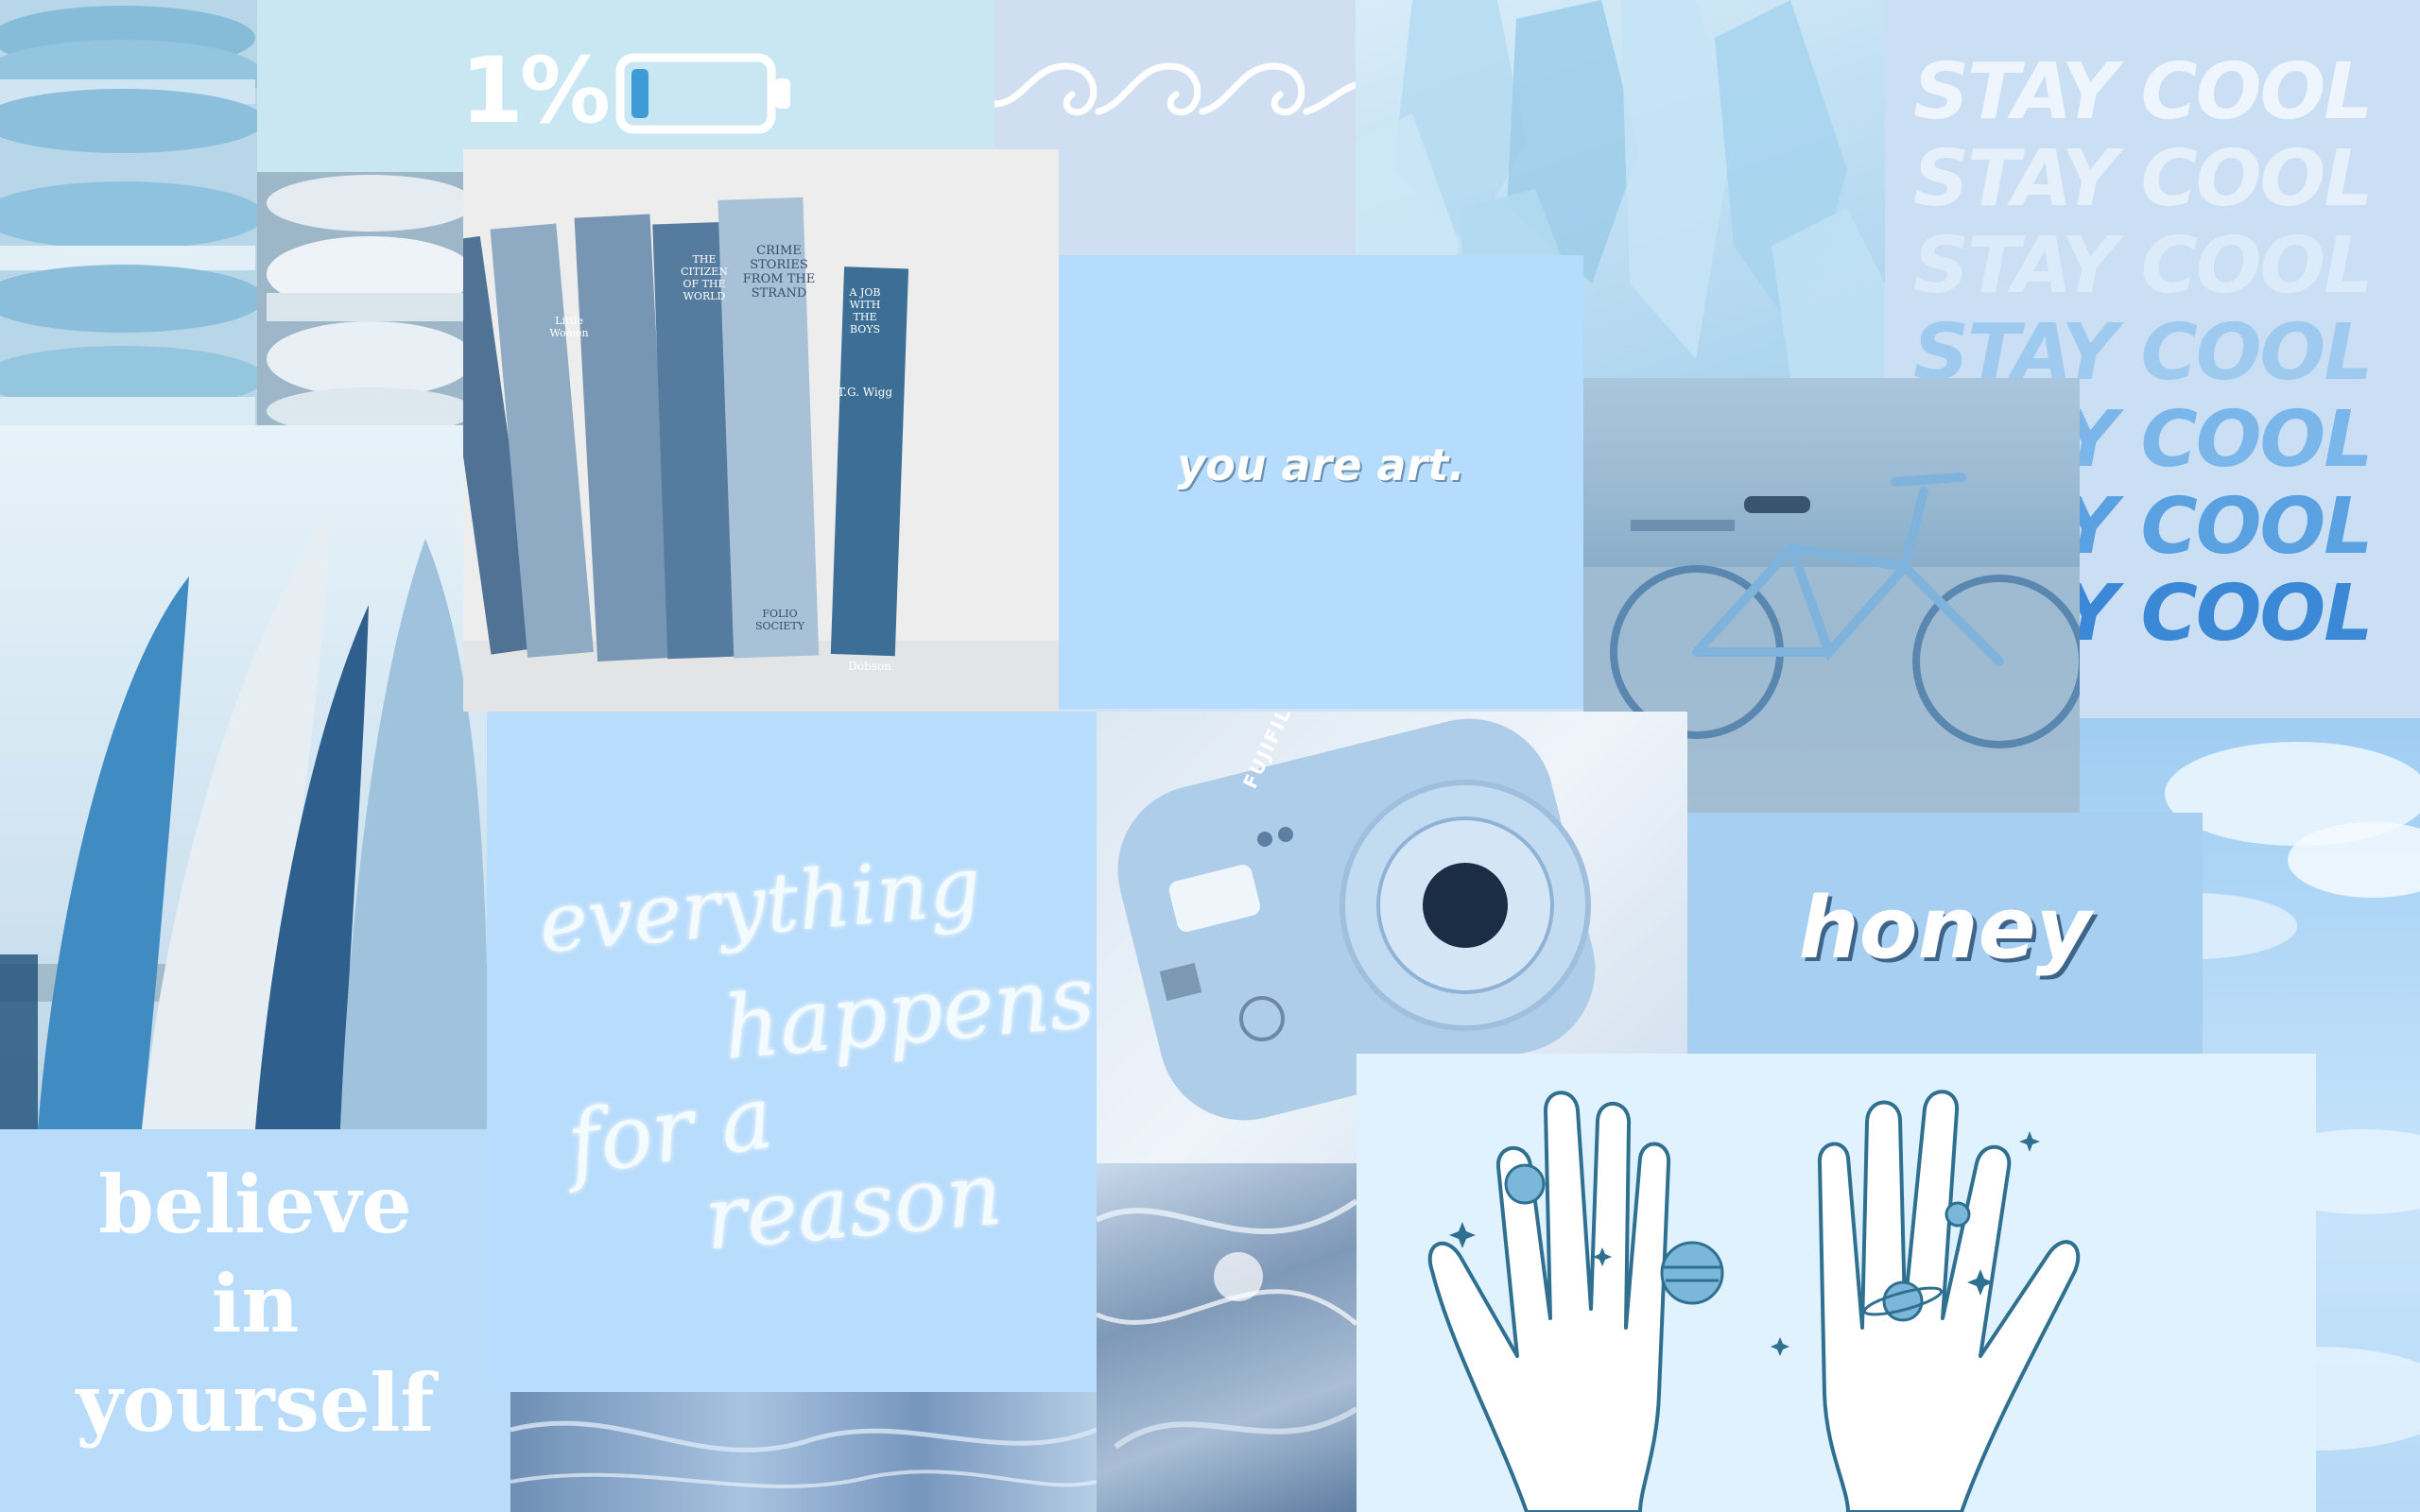 The image size is (2420, 1512). Describe the element at coordinates (908, 1012) in the screenshot. I see `everything-line-2: happens` at that location.